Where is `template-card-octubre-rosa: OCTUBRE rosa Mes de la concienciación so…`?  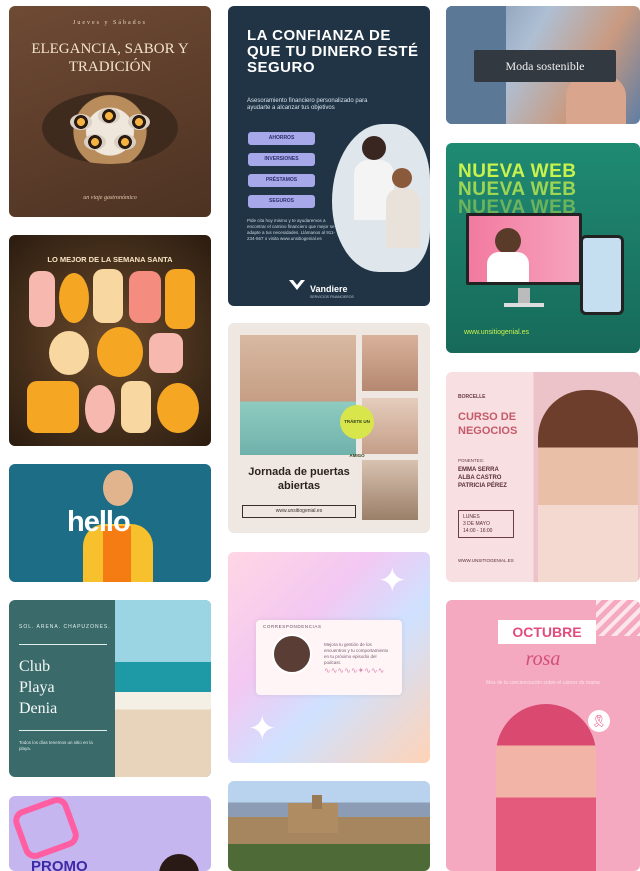
template-card-octubre-rosa: OCTUBRE rosa Mes de la concienciación so… is located at coordinates (543, 735).